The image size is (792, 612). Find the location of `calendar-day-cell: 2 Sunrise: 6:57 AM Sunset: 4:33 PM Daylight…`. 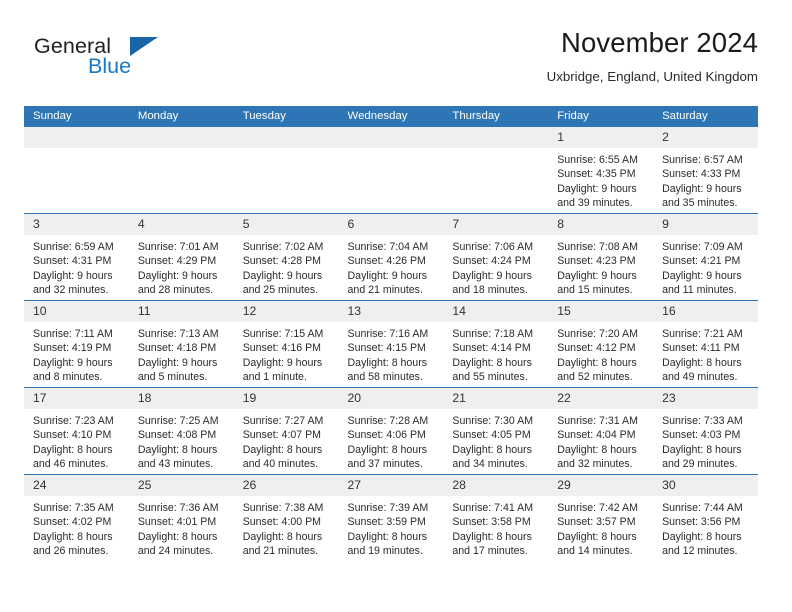

calendar-day-cell: 2 Sunrise: 6:57 AM Sunset: 4:33 PM Daylight… is located at coordinates (705, 170).